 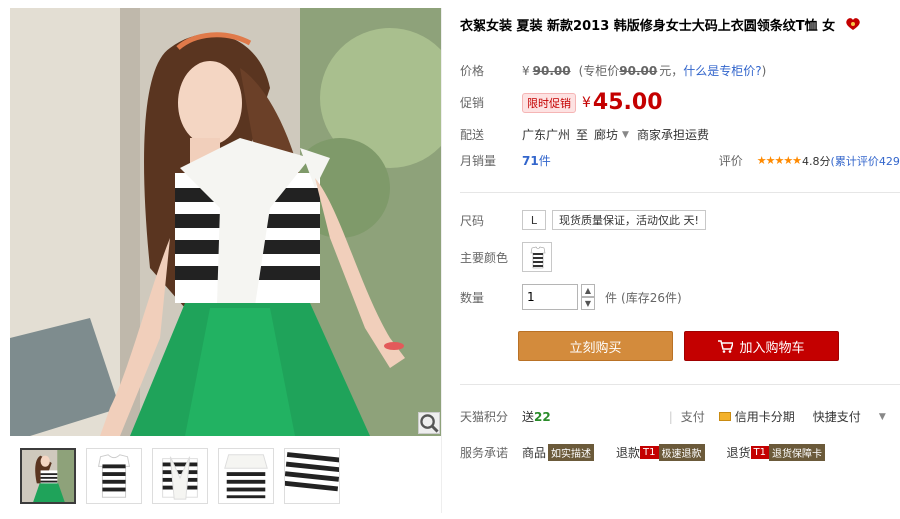 What do you see at coordinates (551, 70) in the screenshot?
I see `original-price: 90.00` at bounding box center [551, 70].